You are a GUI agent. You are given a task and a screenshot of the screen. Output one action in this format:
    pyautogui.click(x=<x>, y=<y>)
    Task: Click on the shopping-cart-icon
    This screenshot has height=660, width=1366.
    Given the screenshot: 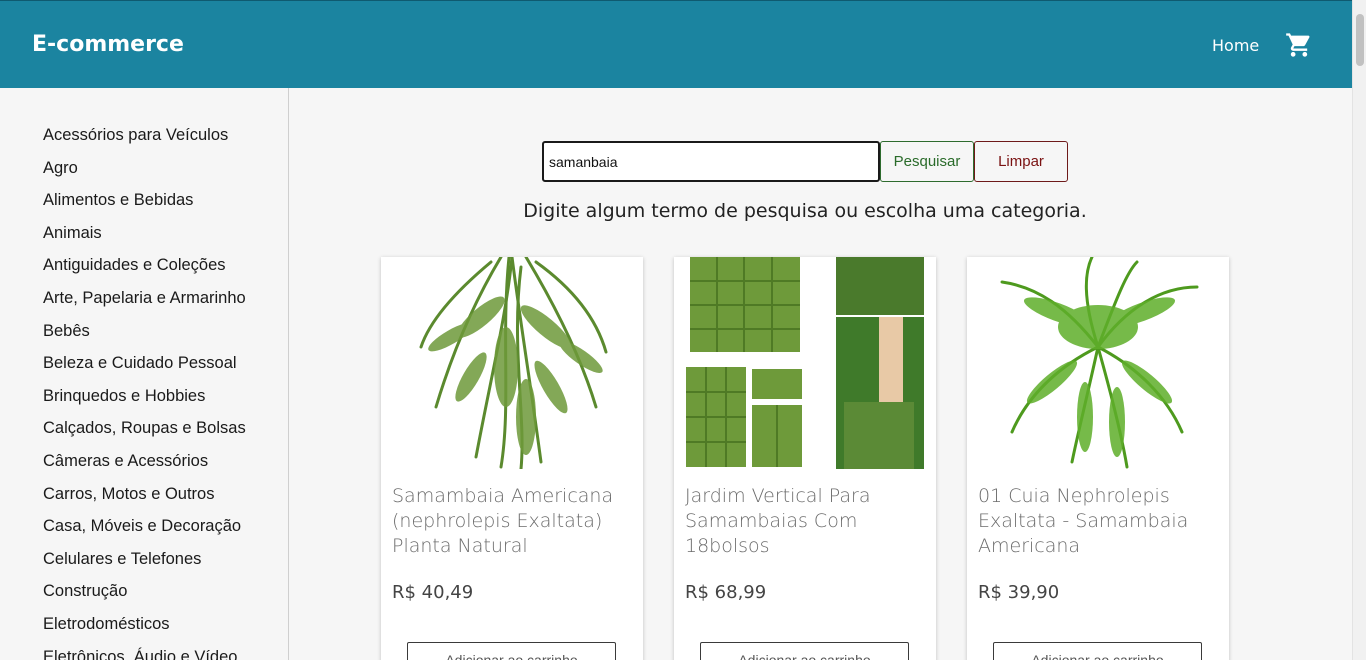 What is the action you would take?
    pyautogui.click(x=1299, y=45)
    